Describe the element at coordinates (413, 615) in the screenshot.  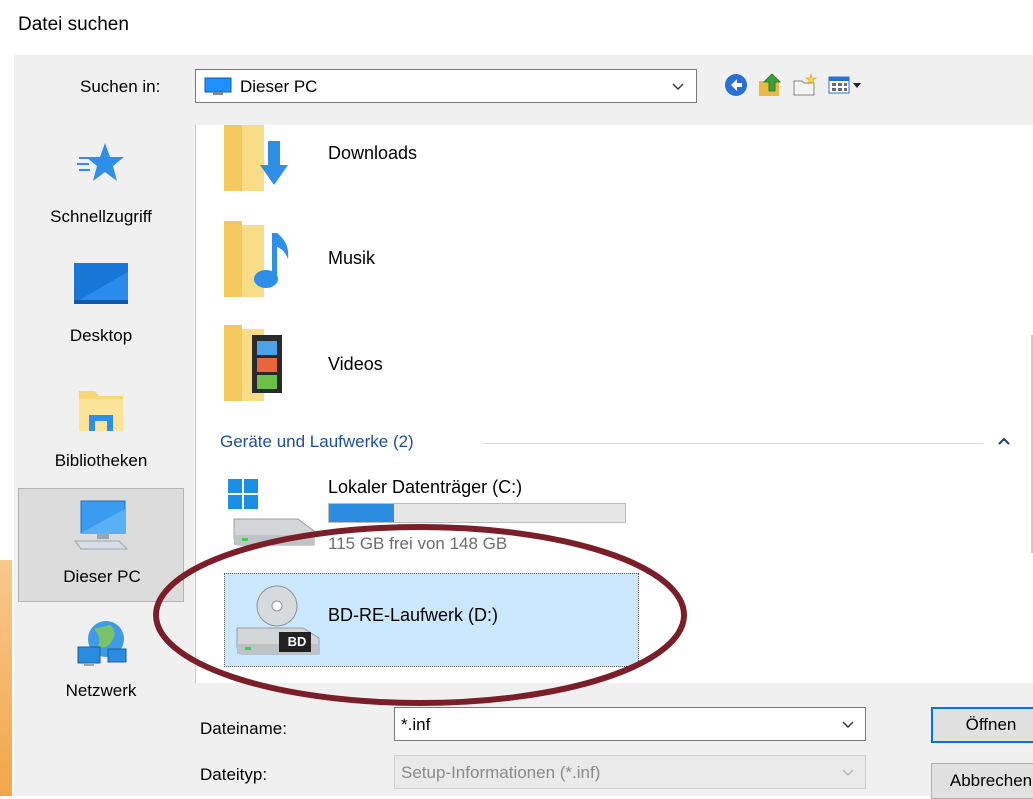
I see `drive-d-name: BD-RE-Laufwerk (D:)` at that location.